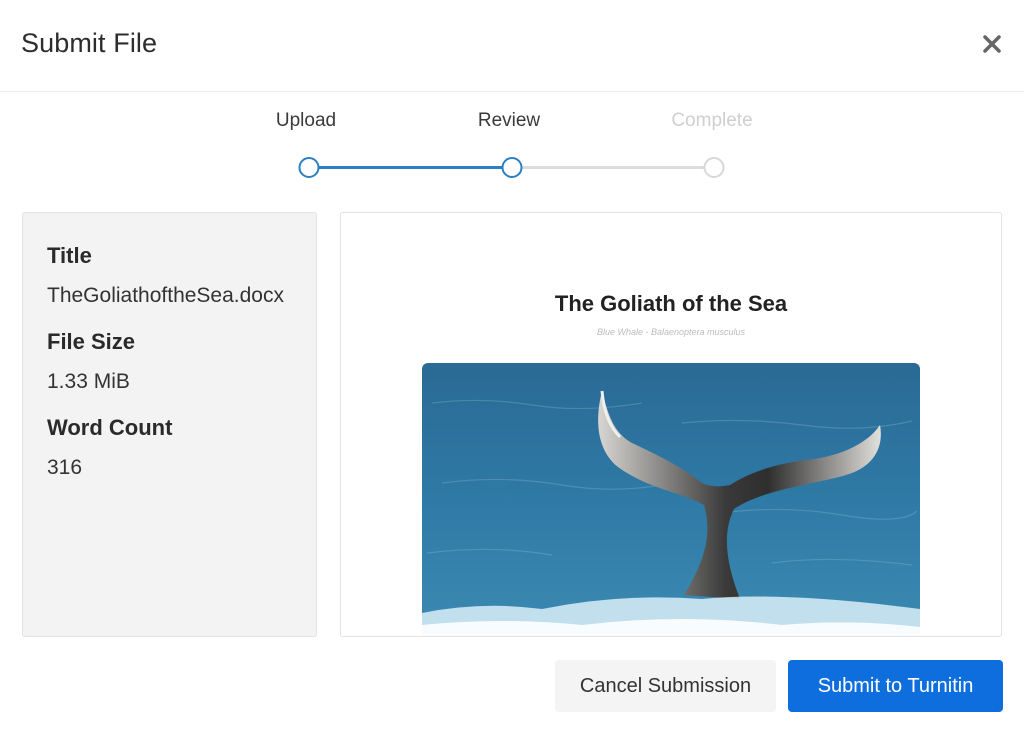 The height and width of the screenshot is (733, 1024). I want to click on step-track-completed, so click(410, 167).